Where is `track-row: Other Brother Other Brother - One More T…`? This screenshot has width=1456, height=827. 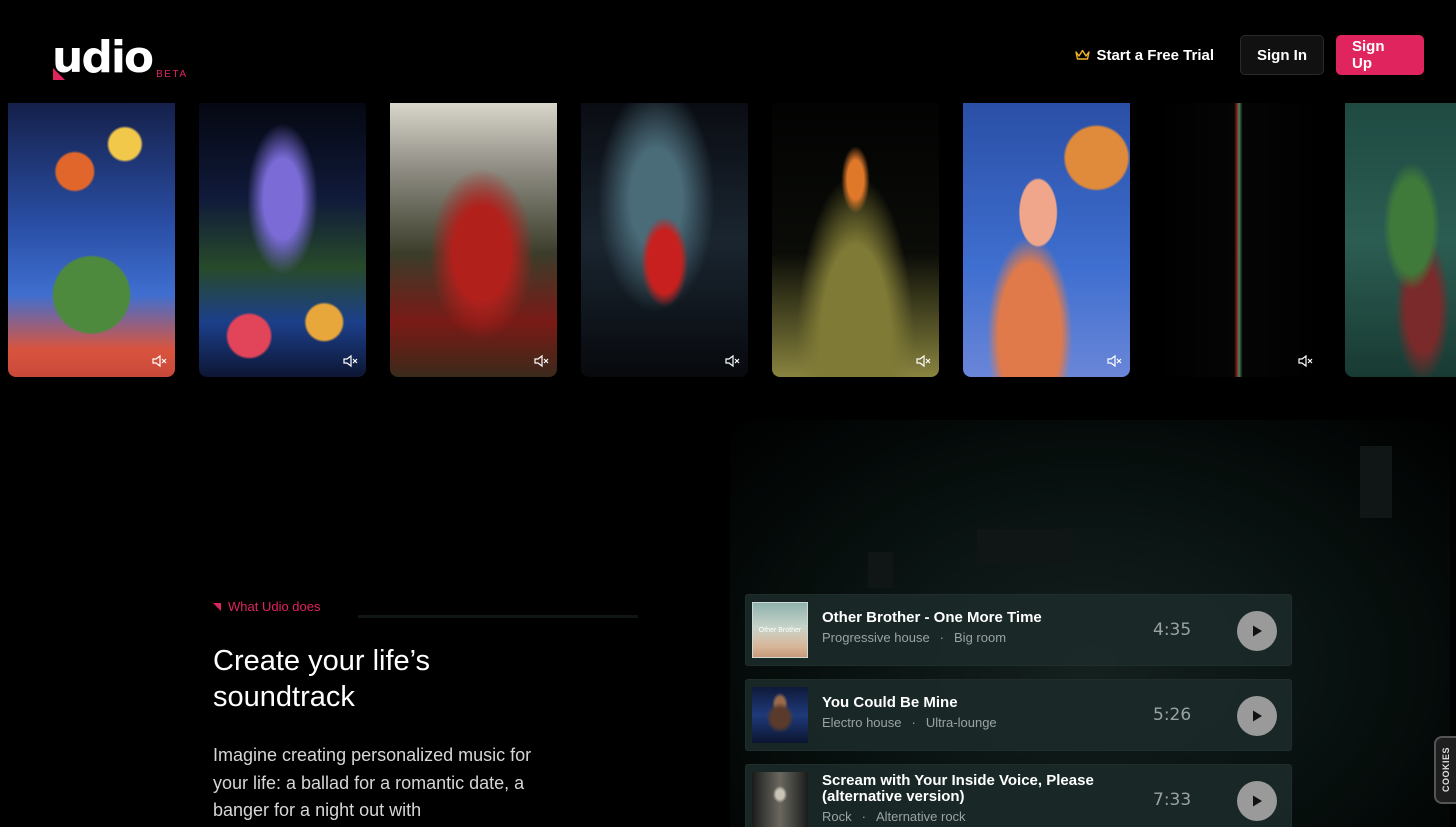
track-row: Other Brother Other Brother - One More T… is located at coordinates (1018, 630).